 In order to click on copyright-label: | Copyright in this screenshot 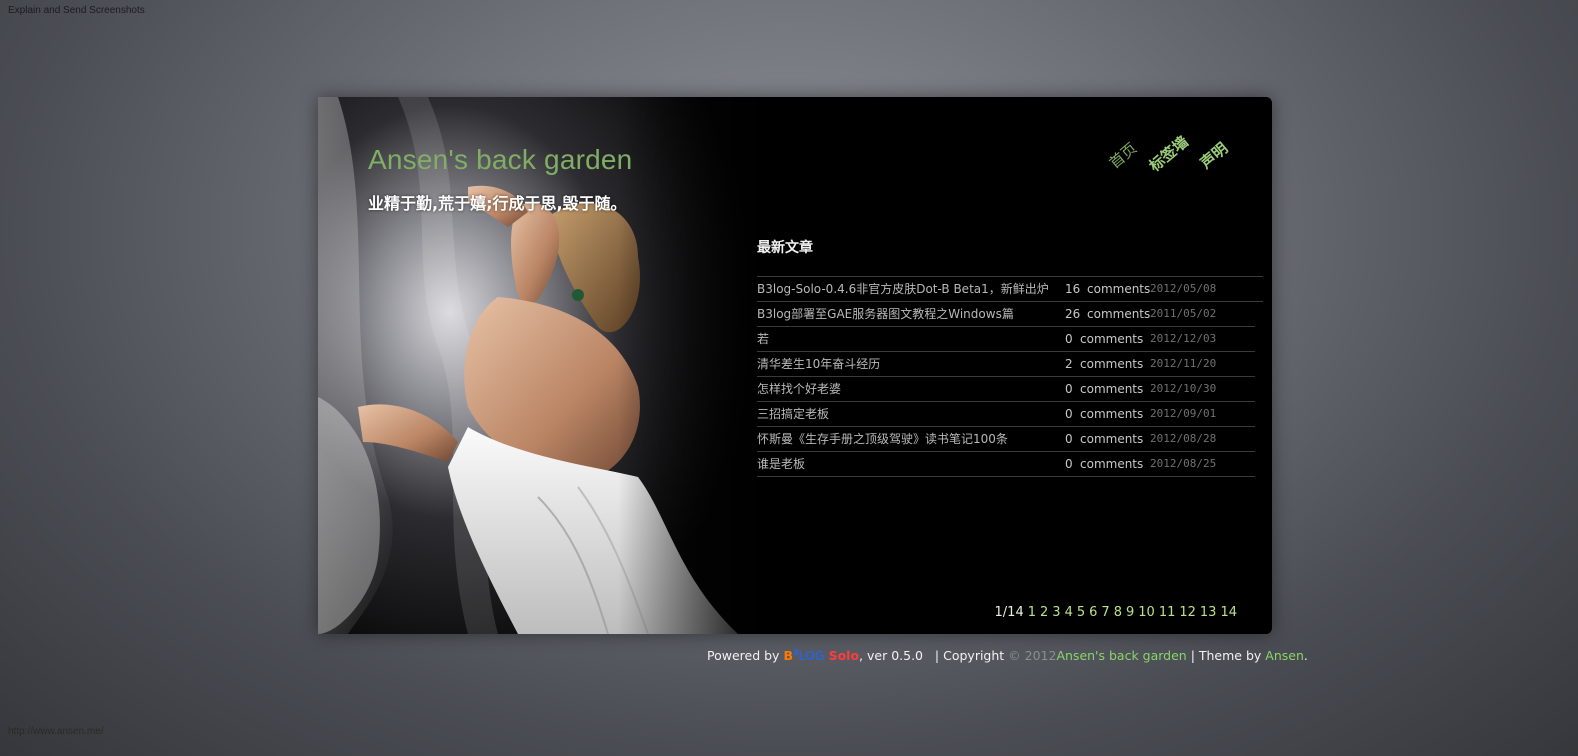, I will do `click(966, 656)`.